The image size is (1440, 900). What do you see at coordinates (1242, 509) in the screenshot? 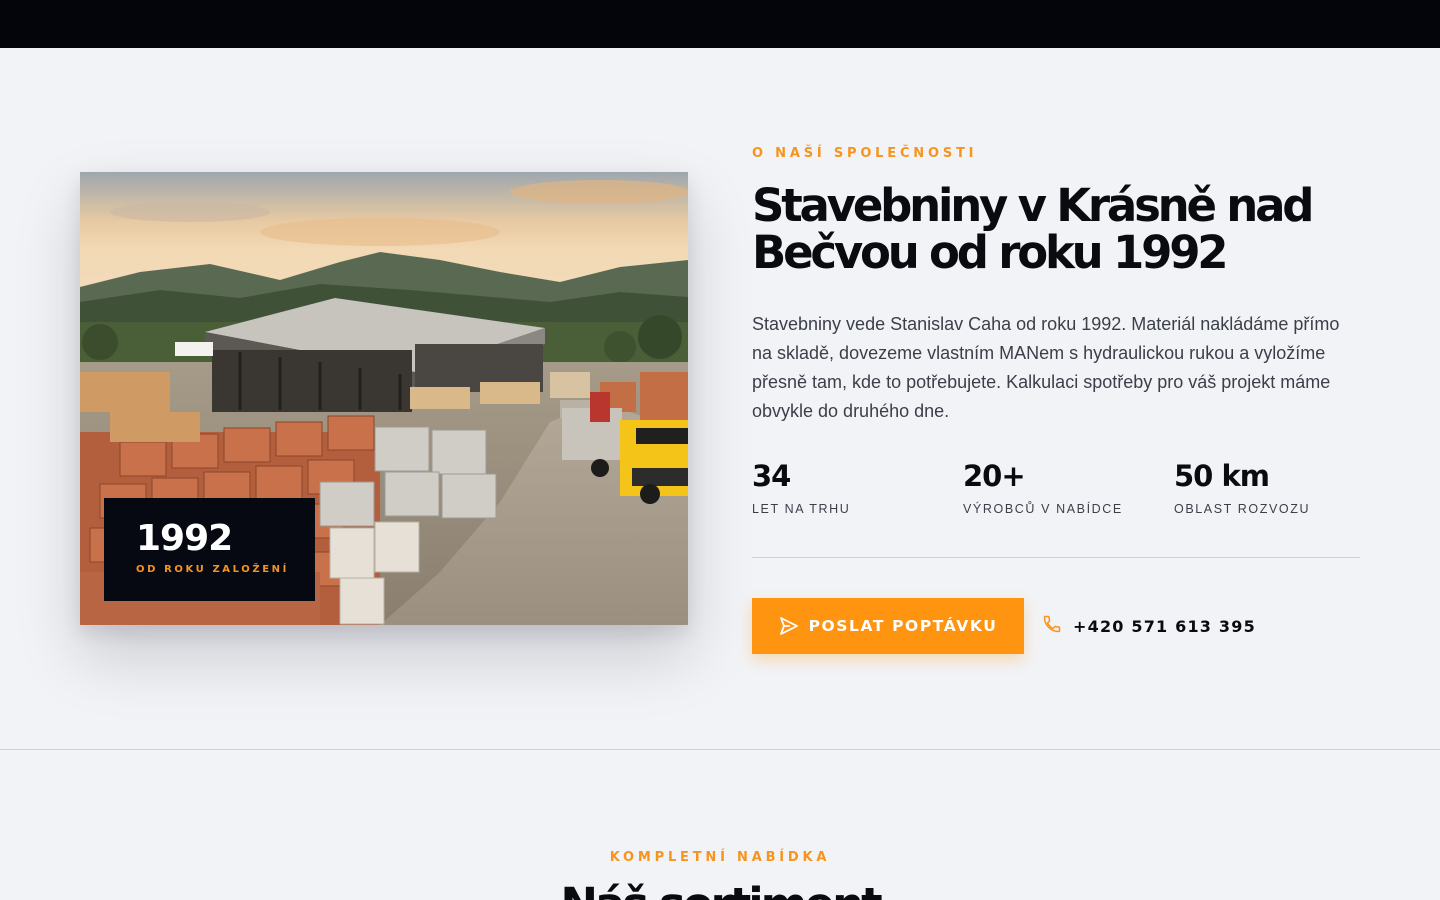
I see `stat-label: OBLAST ROZVOZU` at bounding box center [1242, 509].